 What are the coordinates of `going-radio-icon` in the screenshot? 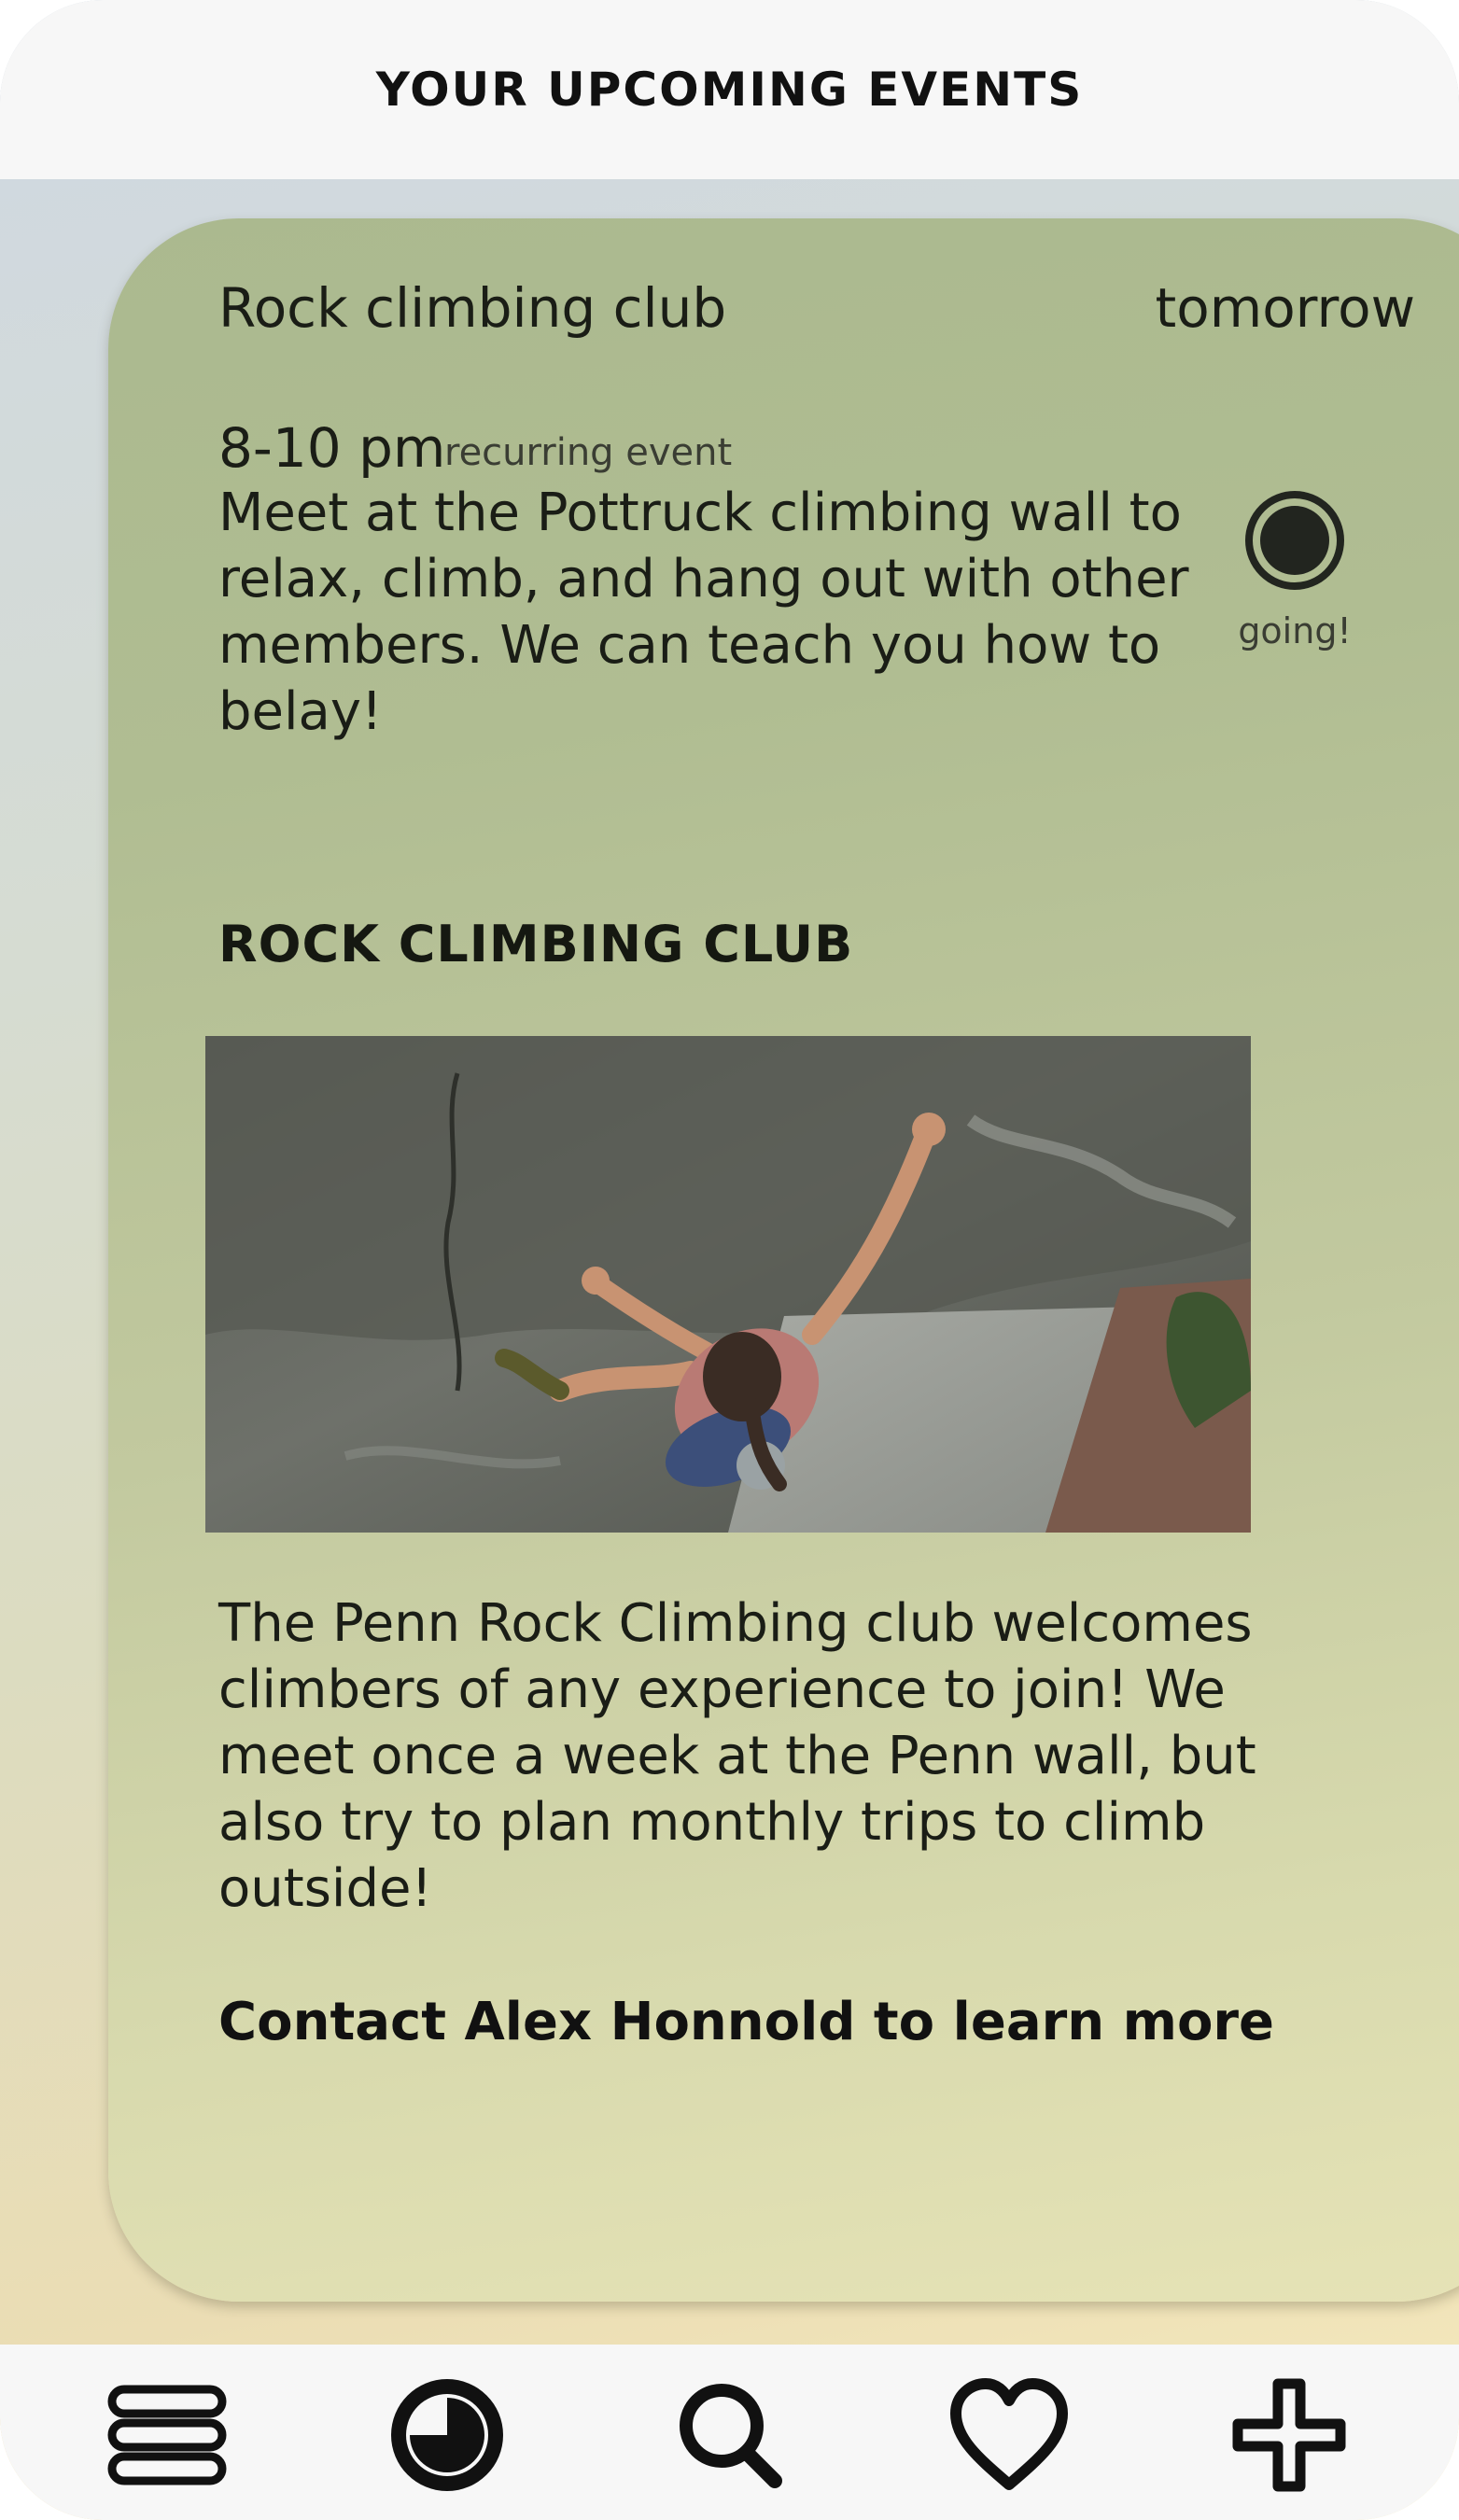 It's located at (1294, 540).